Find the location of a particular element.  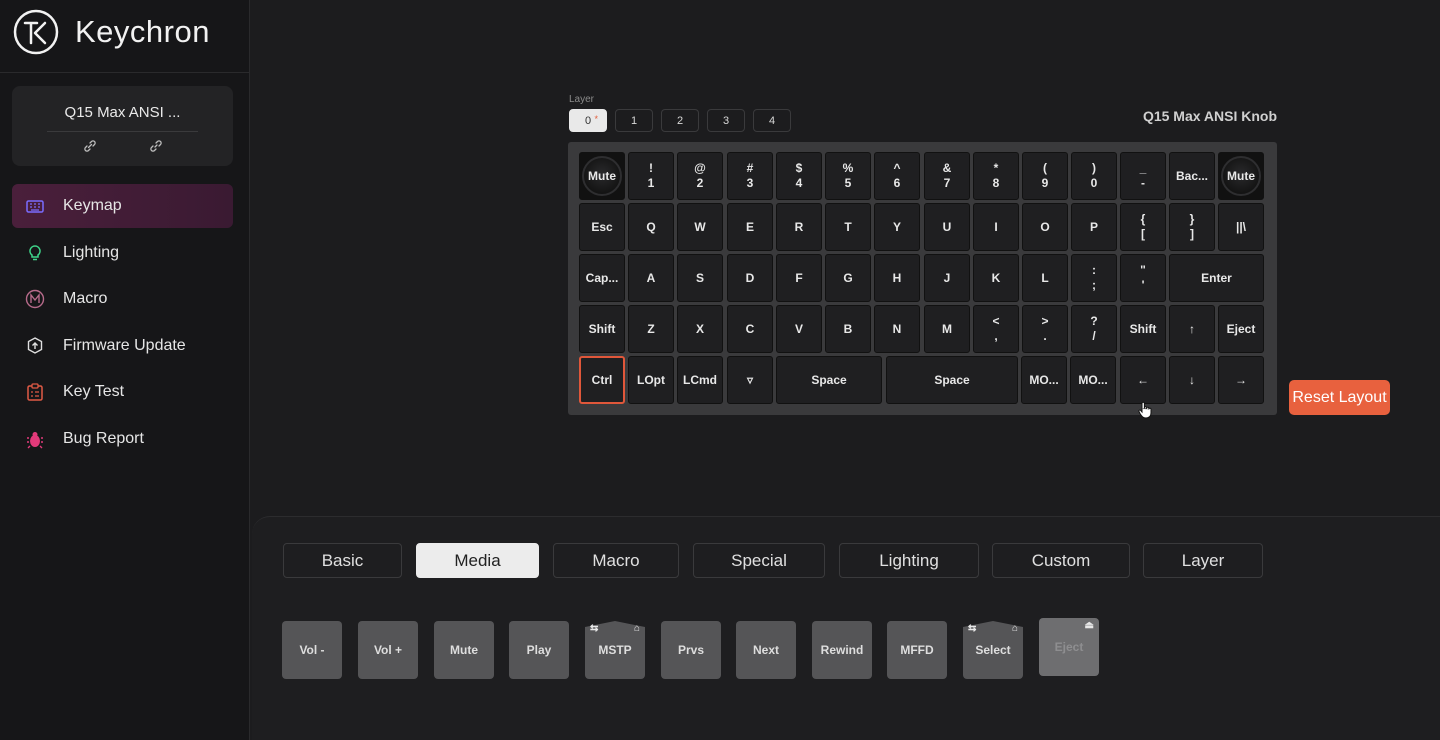

key-p: P is located at coordinates (1094, 227).